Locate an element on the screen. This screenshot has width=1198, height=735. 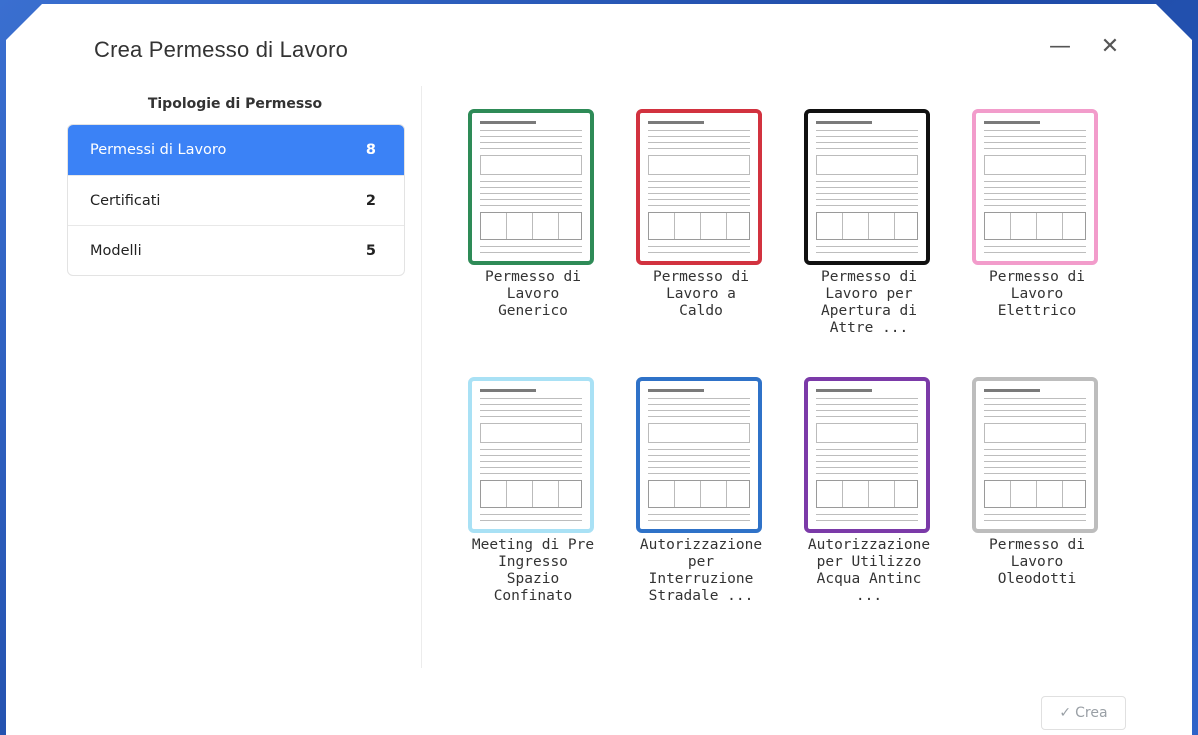
sidebar-item-label: Certificati is located at coordinates (125, 200).